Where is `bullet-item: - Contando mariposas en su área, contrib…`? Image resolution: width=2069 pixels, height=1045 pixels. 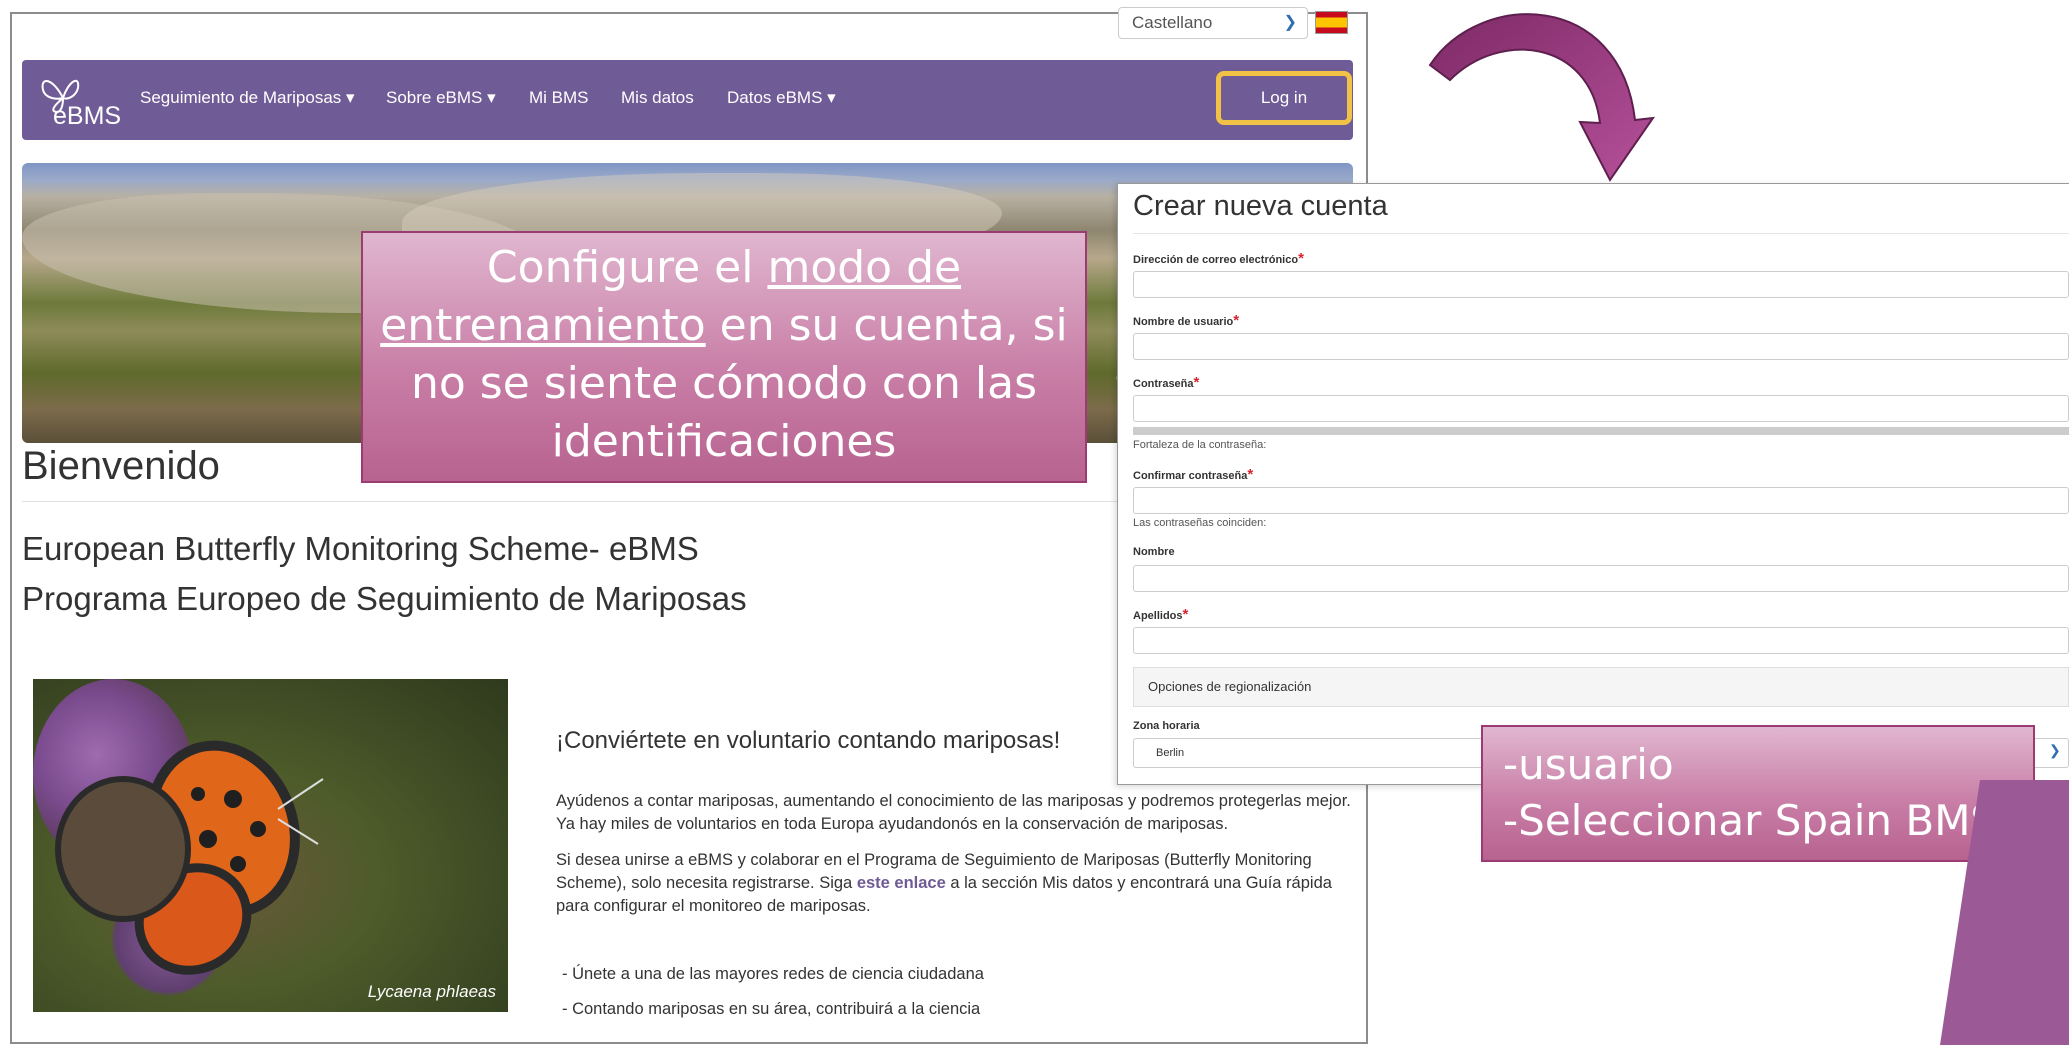 bullet-item: - Contando mariposas en su área, contrib… is located at coordinates (771, 1009).